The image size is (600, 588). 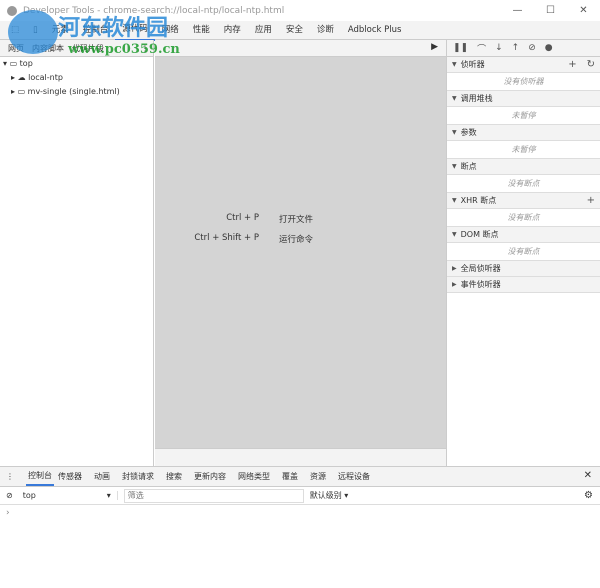 I want to click on section-title: 断点, so click(x=468, y=166).